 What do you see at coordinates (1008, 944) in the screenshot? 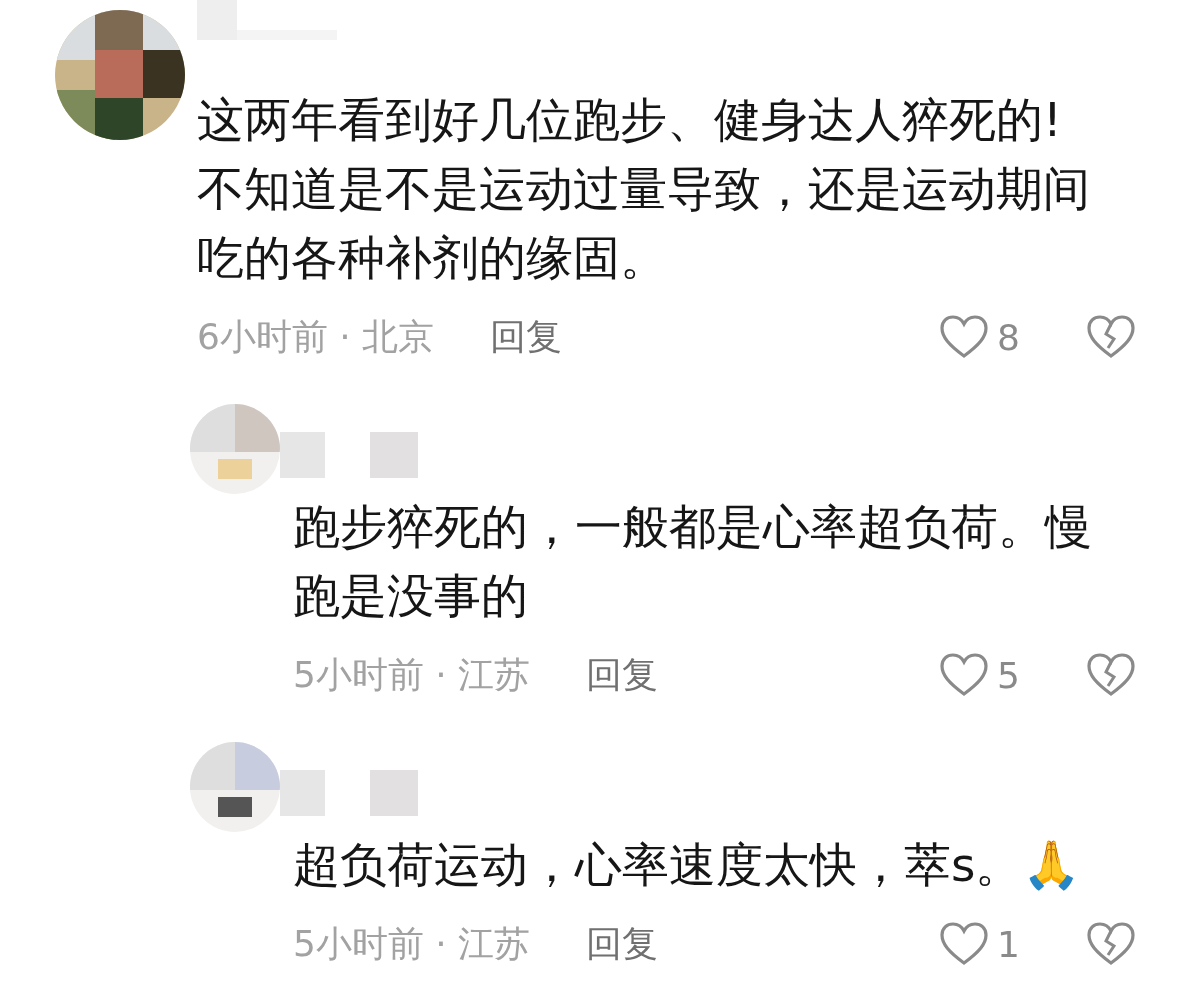
I see `like-count: 1` at bounding box center [1008, 944].